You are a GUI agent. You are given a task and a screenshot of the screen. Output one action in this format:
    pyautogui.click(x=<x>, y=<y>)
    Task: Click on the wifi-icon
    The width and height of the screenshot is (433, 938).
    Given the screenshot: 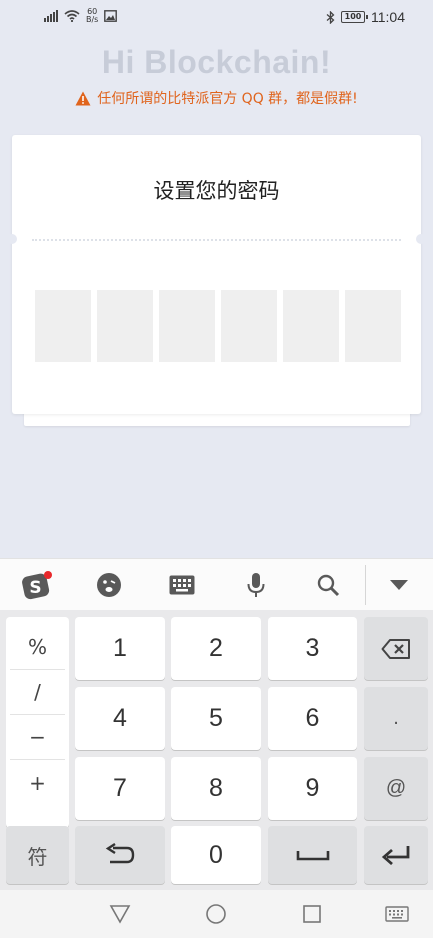 What is the action you would take?
    pyautogui.click(x=72, y=16)
    